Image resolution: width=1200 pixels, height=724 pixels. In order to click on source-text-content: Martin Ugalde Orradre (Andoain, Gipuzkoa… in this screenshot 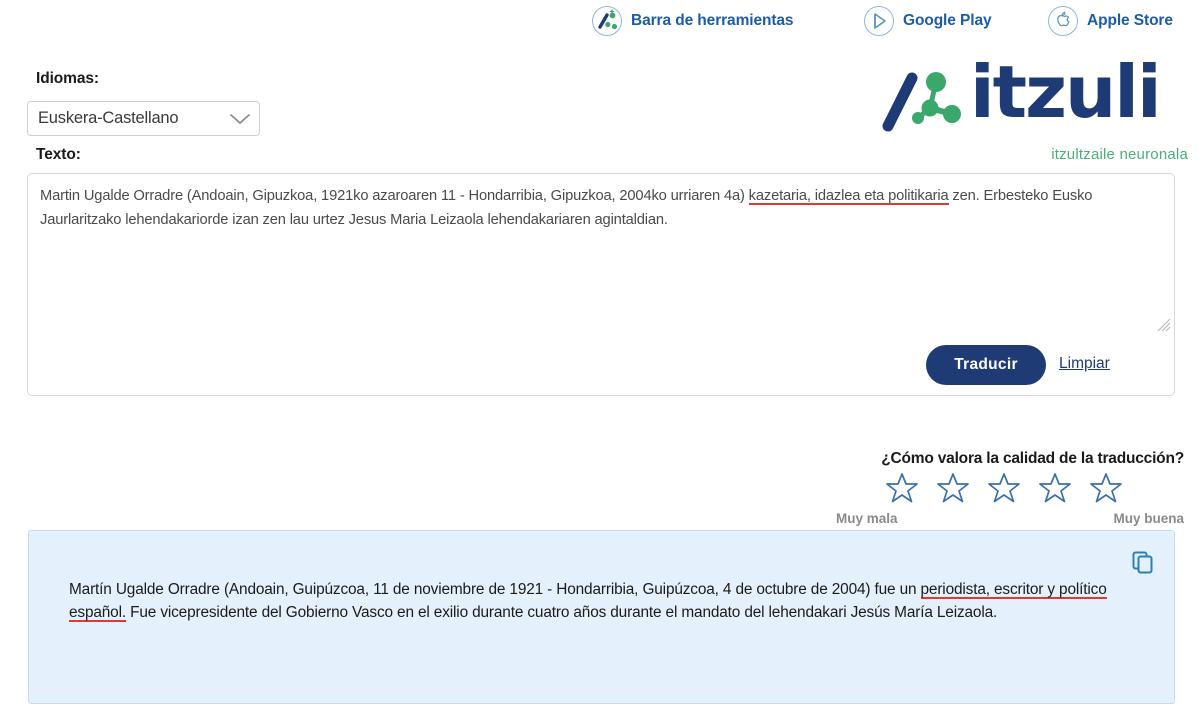, I will do `click(600, 208)`.